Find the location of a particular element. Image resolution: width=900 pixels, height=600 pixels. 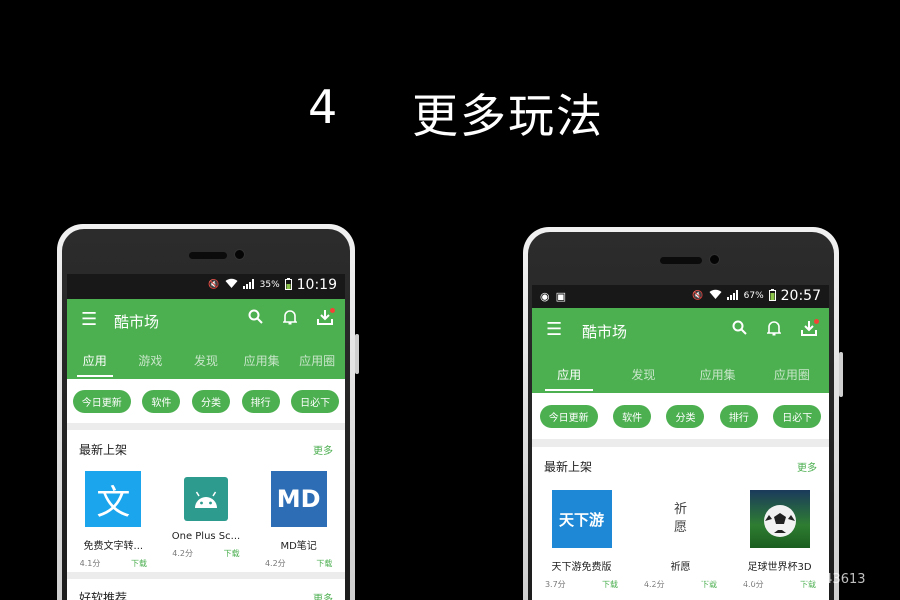

category-tabs: 应用 发现 应用集 应用圈 is located at coordinates (680, 378).